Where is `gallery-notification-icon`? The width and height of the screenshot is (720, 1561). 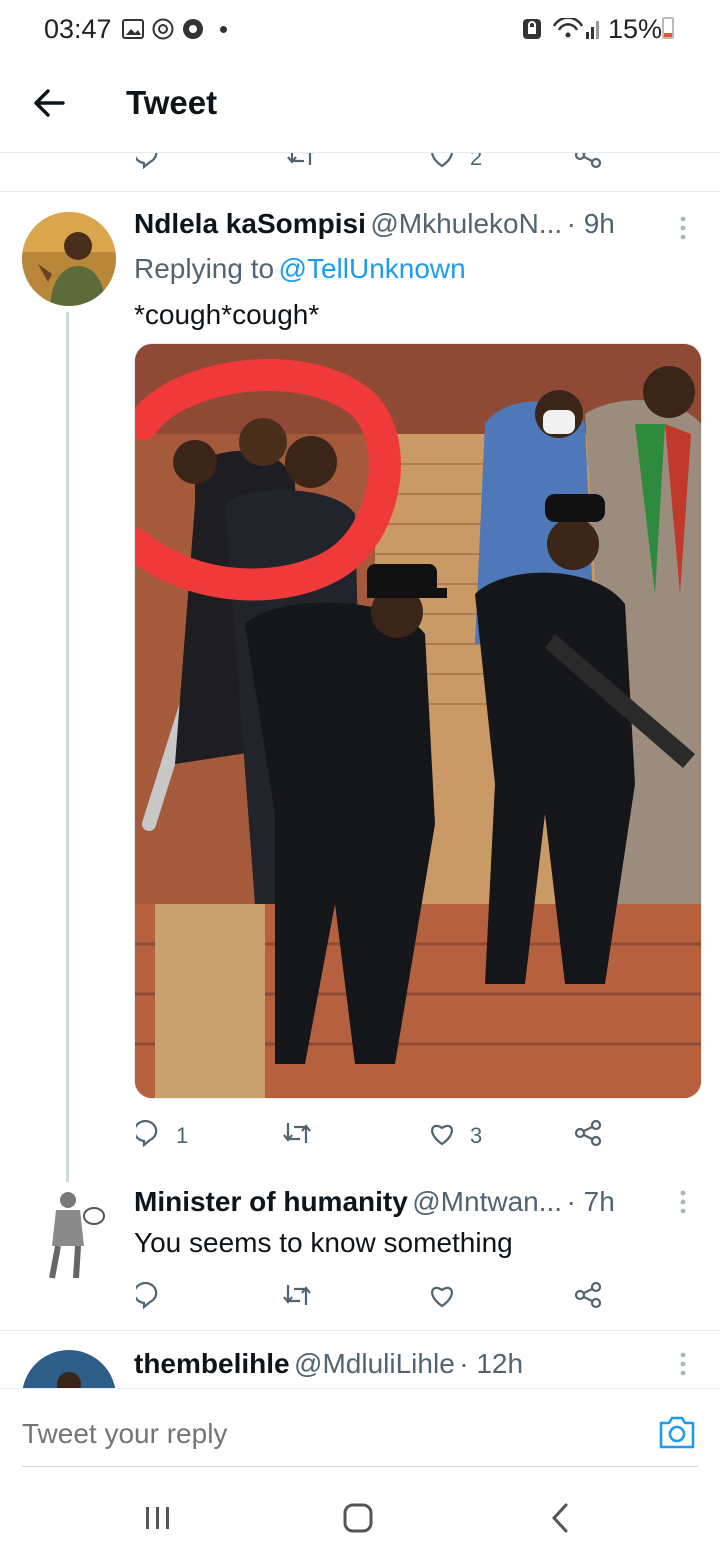 gallery-notification-icon is located at coordinates (133, 29).